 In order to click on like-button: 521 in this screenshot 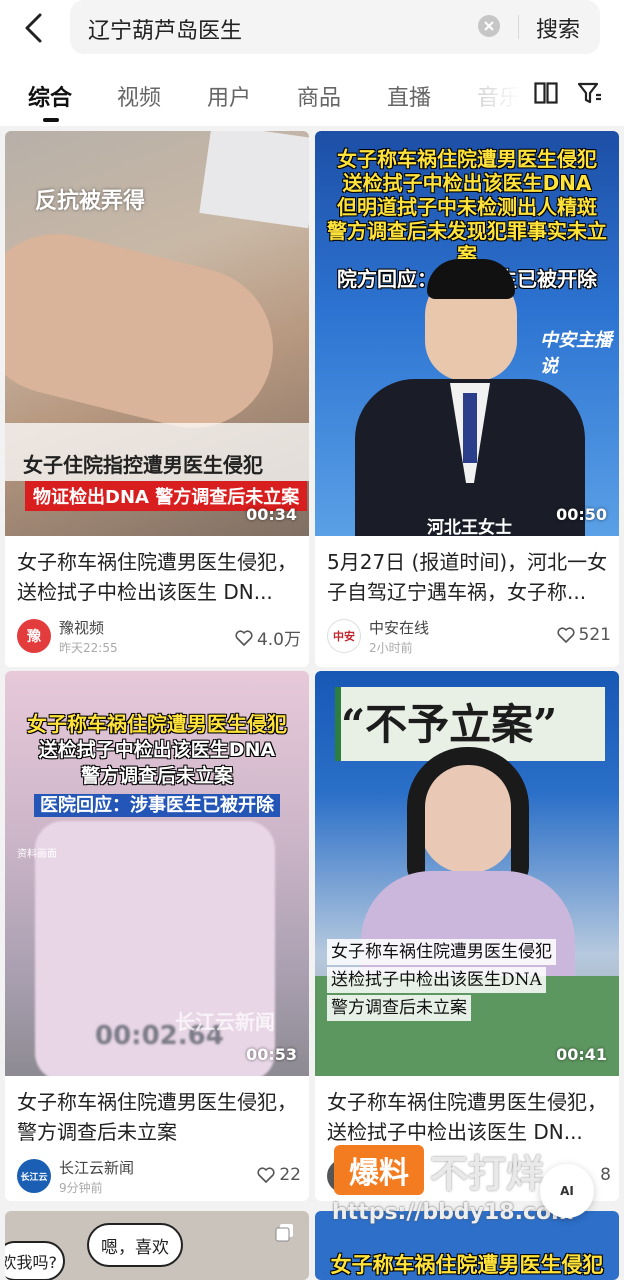, I will do `click(584, 635)`.